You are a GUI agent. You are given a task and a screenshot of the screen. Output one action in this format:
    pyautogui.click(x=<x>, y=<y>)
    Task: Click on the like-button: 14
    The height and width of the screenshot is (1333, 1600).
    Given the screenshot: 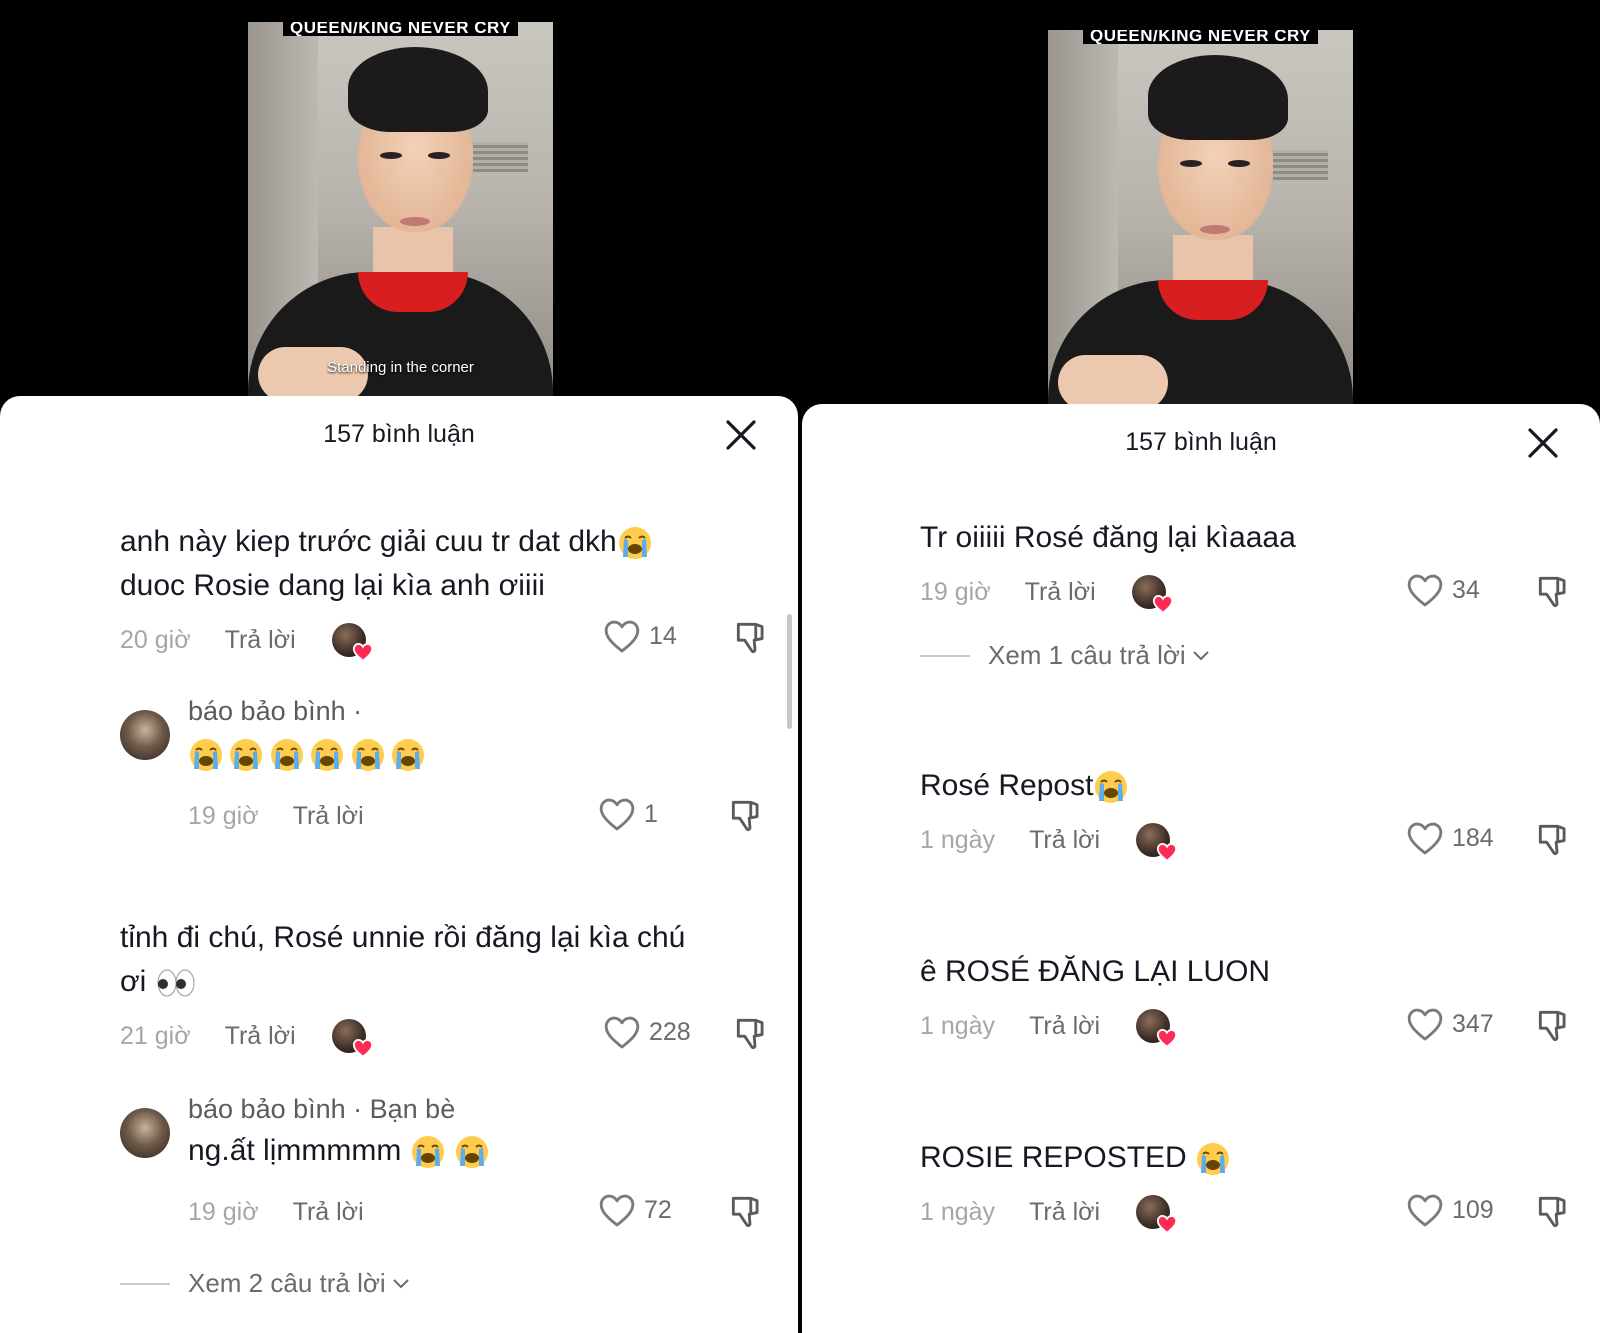 What is the action you would take?
    pyautogui.click(x=640, y=636)
    